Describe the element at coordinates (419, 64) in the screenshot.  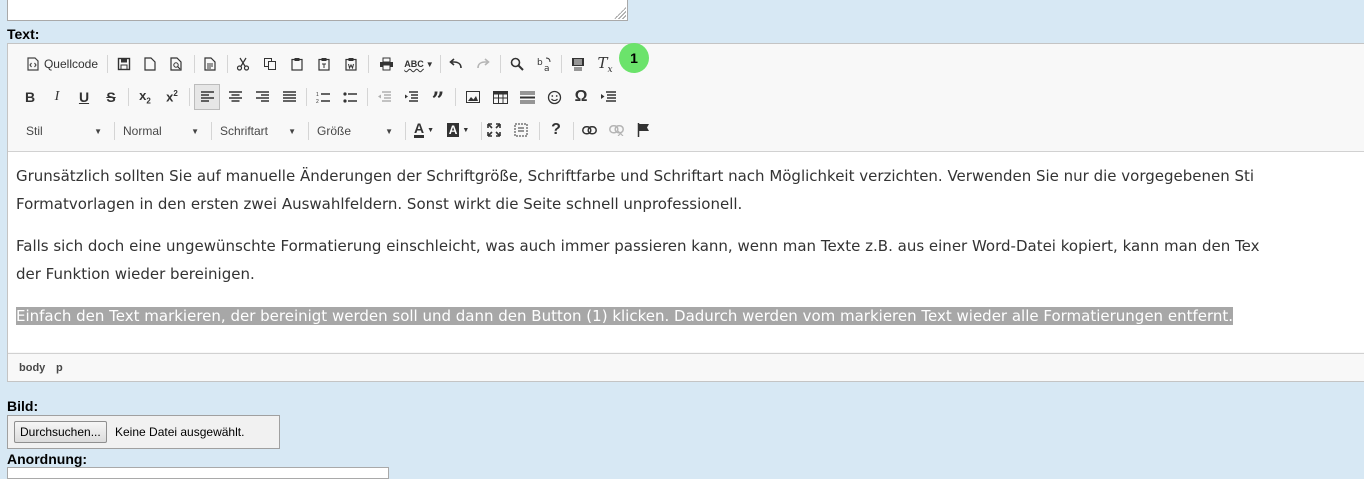
I see `spellcheck-button: ABC ▼` at that location.